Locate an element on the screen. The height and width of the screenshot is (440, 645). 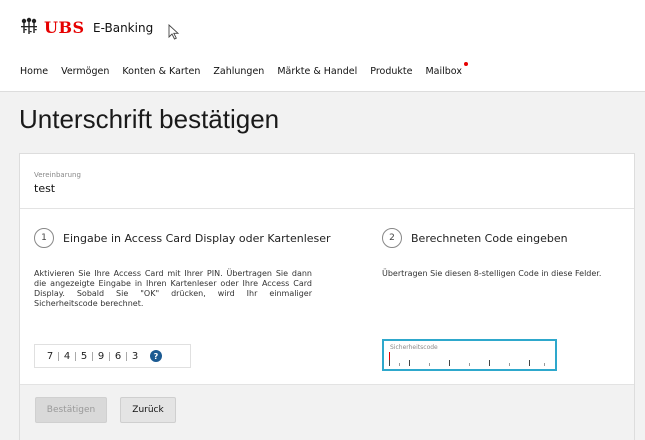
ubs-logo: UBS is located at coordinates (51, 27).